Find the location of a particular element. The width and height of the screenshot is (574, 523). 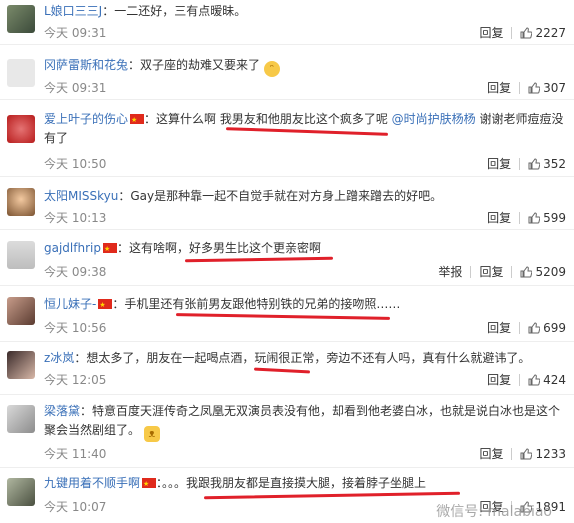

comment-time: 今天 11:40 is located at coordinates (75, 454).